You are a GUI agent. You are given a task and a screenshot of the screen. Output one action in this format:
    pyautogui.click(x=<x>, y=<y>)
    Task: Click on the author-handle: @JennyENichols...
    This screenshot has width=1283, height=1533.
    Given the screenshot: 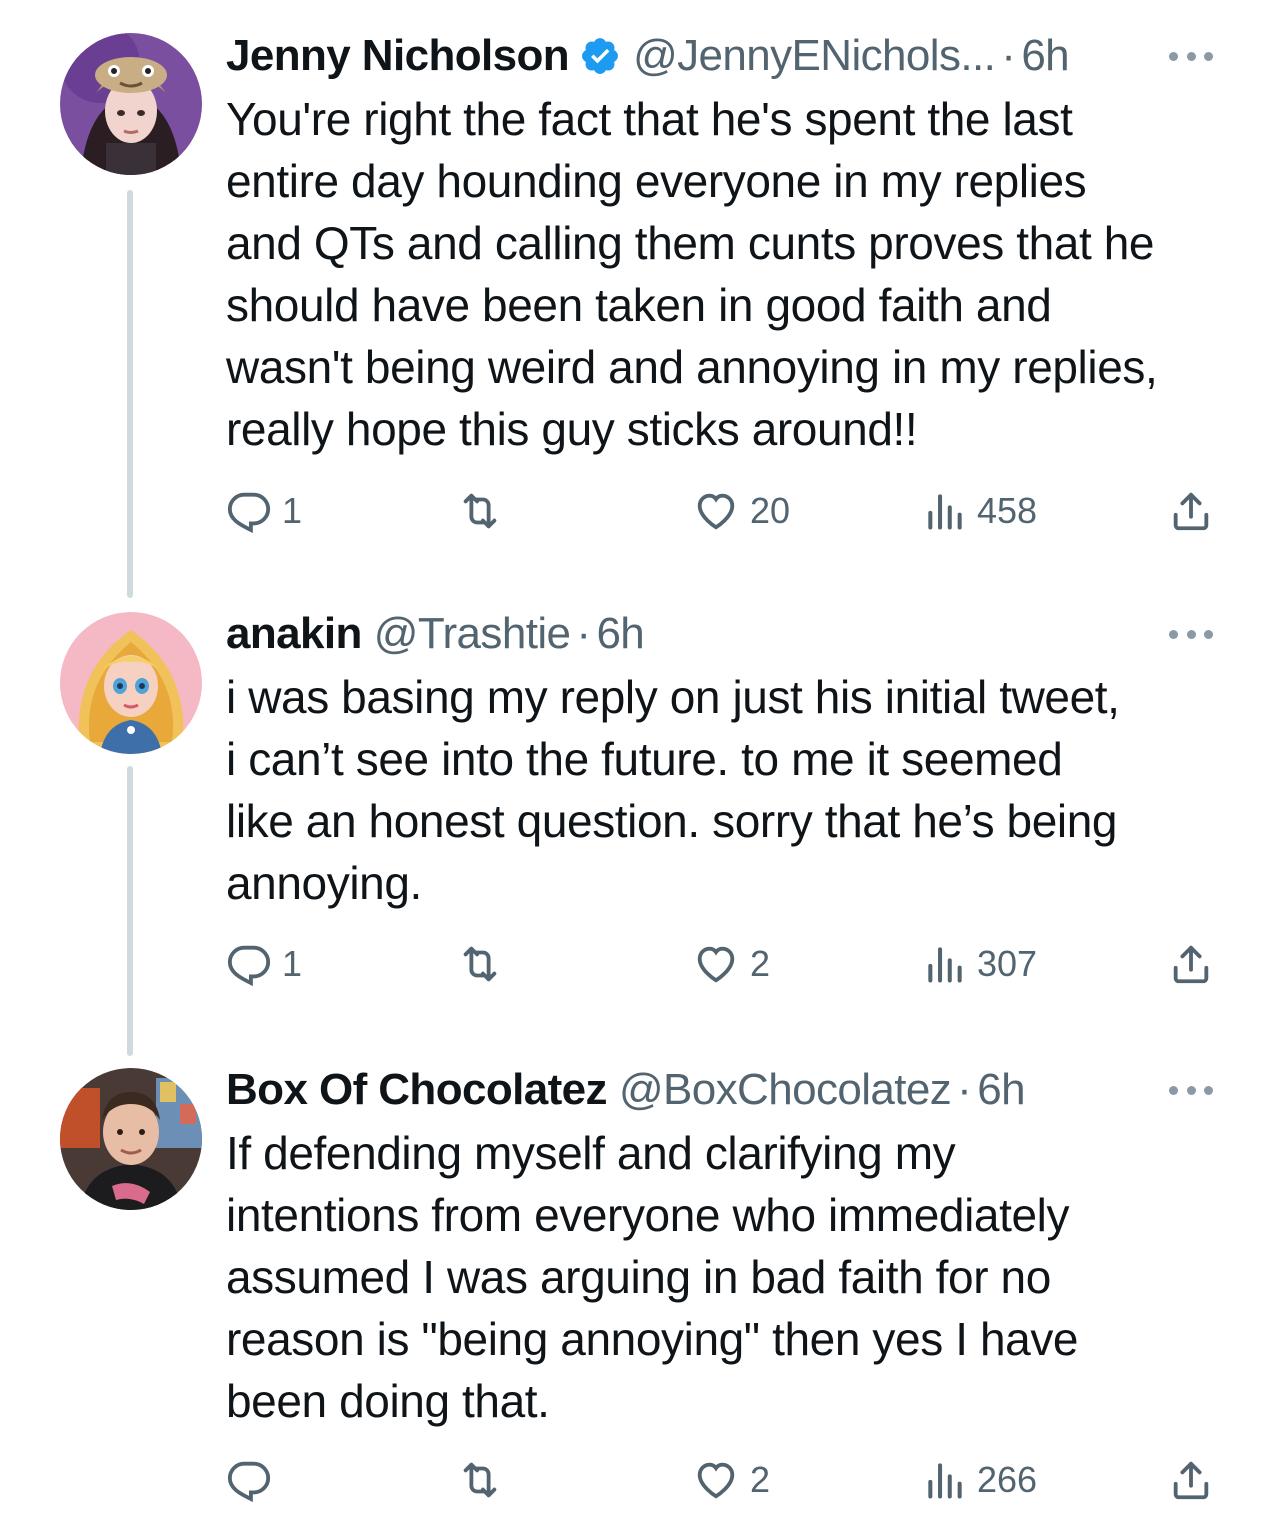 What is the action you would take?
    pyautogui.click(x=814, y=56)
    